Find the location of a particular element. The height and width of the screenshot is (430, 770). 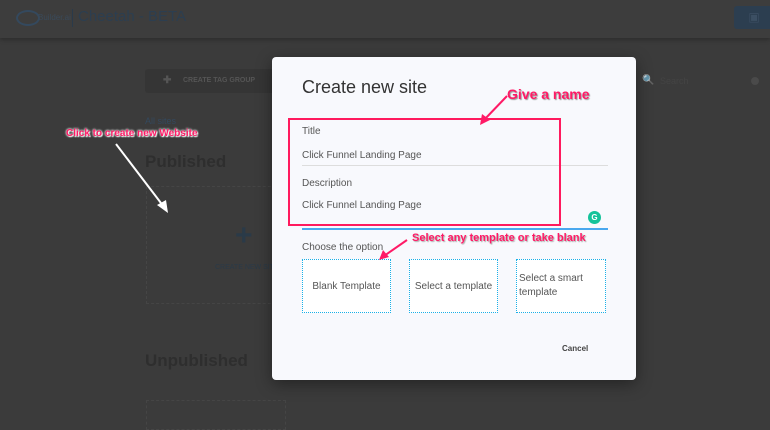

arrow-template is located at coordinates (393, 249).